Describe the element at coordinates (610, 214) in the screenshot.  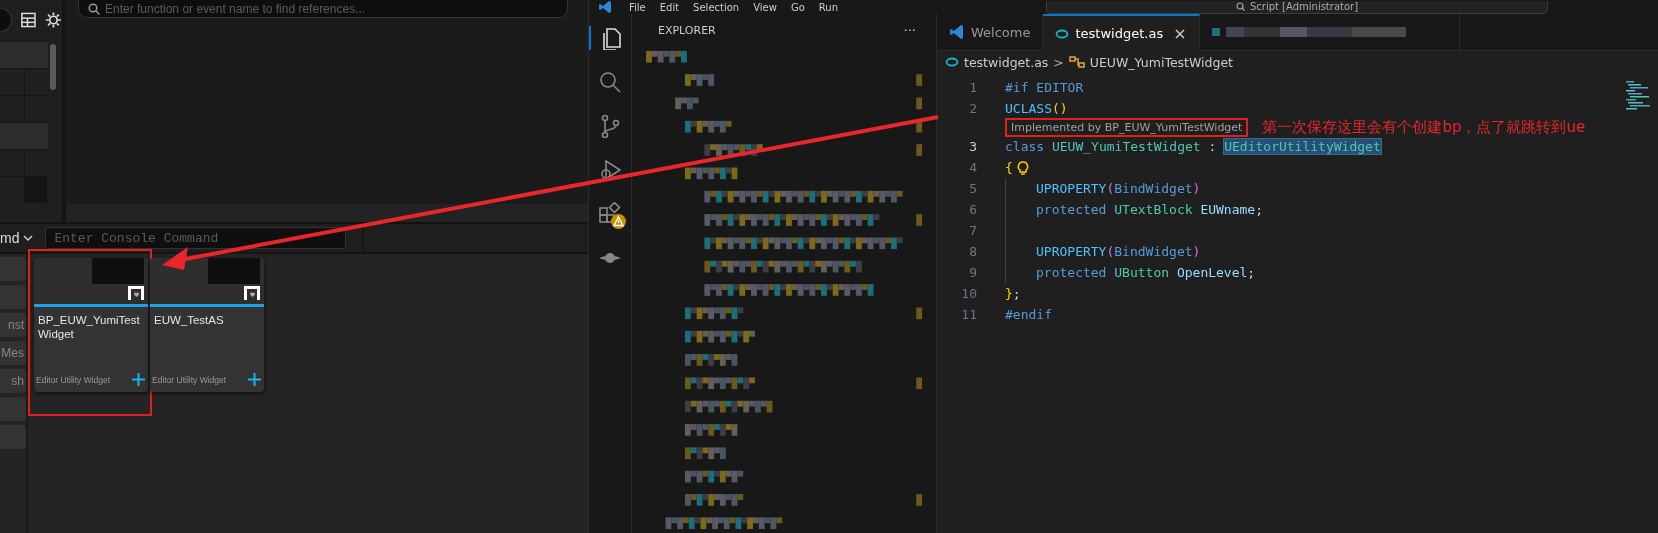
I see `extensions-icon` at that location.